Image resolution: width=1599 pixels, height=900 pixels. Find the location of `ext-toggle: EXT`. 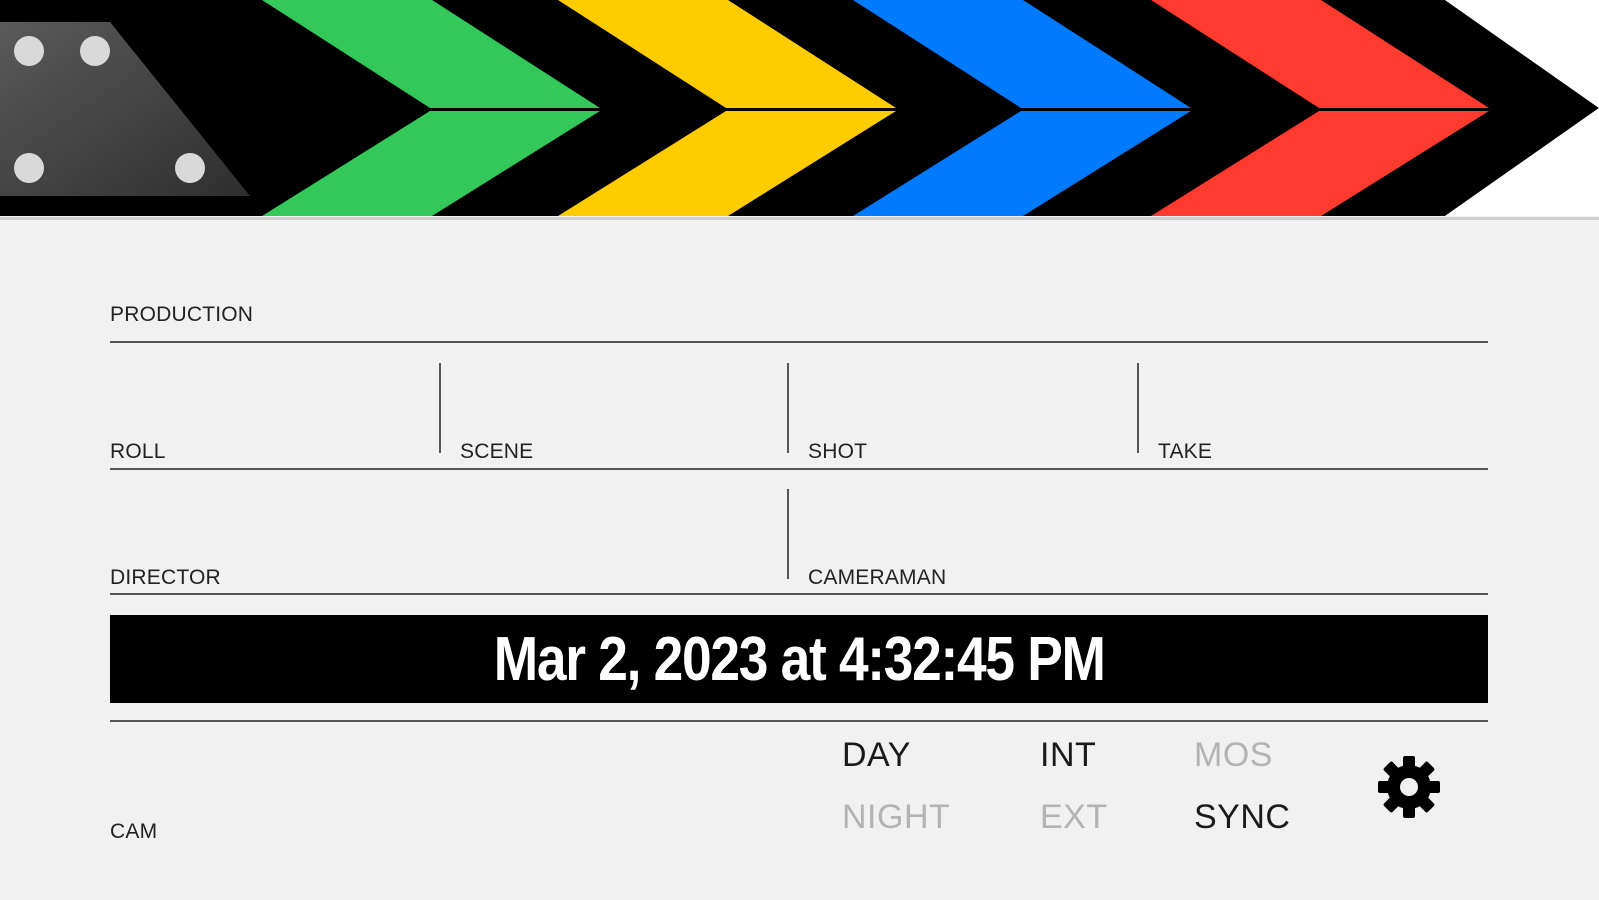

ext-toggle: EXT is located at coordinates (1074, 817).